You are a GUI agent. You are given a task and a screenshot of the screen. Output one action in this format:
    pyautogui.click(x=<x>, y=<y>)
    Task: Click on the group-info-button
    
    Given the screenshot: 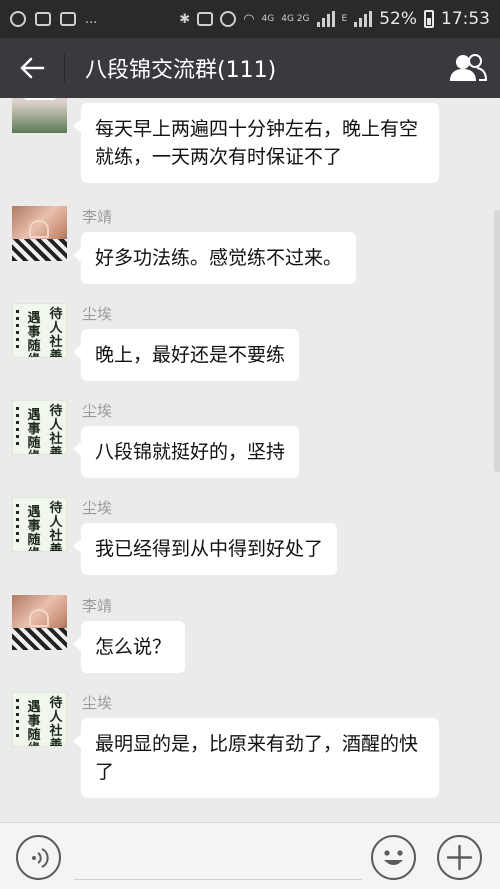 What is the action you would take?
    pyautogui.click(x=468, y=68)
    